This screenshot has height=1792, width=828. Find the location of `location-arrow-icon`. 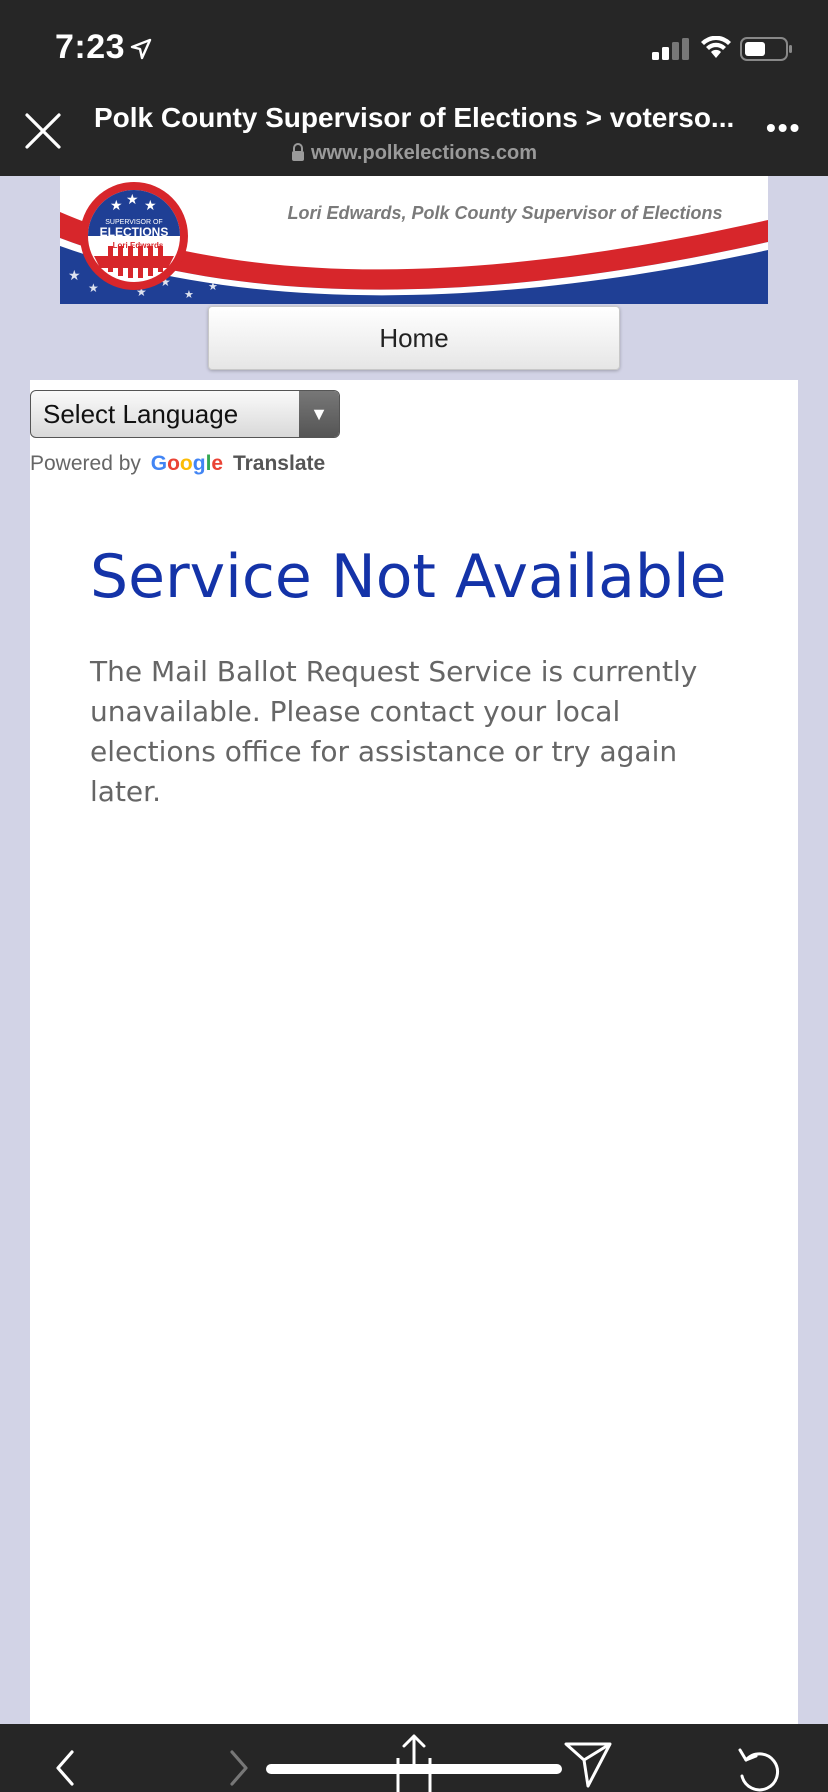

location-arrow-icon is located at coordinates (141, 49).